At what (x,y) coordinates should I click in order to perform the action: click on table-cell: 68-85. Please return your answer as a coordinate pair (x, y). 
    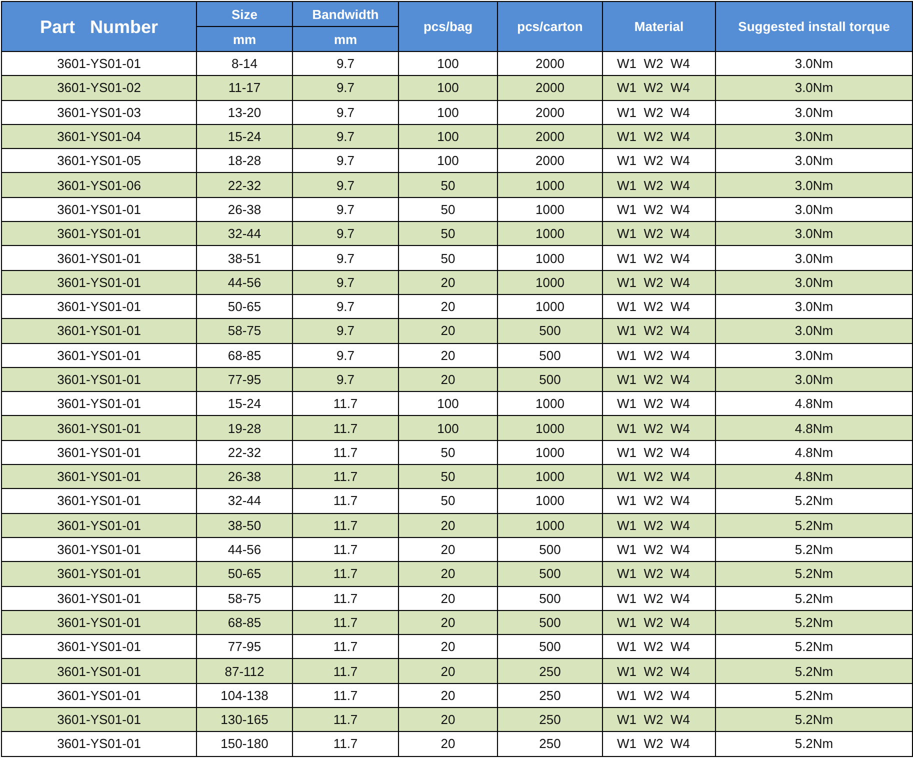
    Looking at the image, I should click on (244, 355).